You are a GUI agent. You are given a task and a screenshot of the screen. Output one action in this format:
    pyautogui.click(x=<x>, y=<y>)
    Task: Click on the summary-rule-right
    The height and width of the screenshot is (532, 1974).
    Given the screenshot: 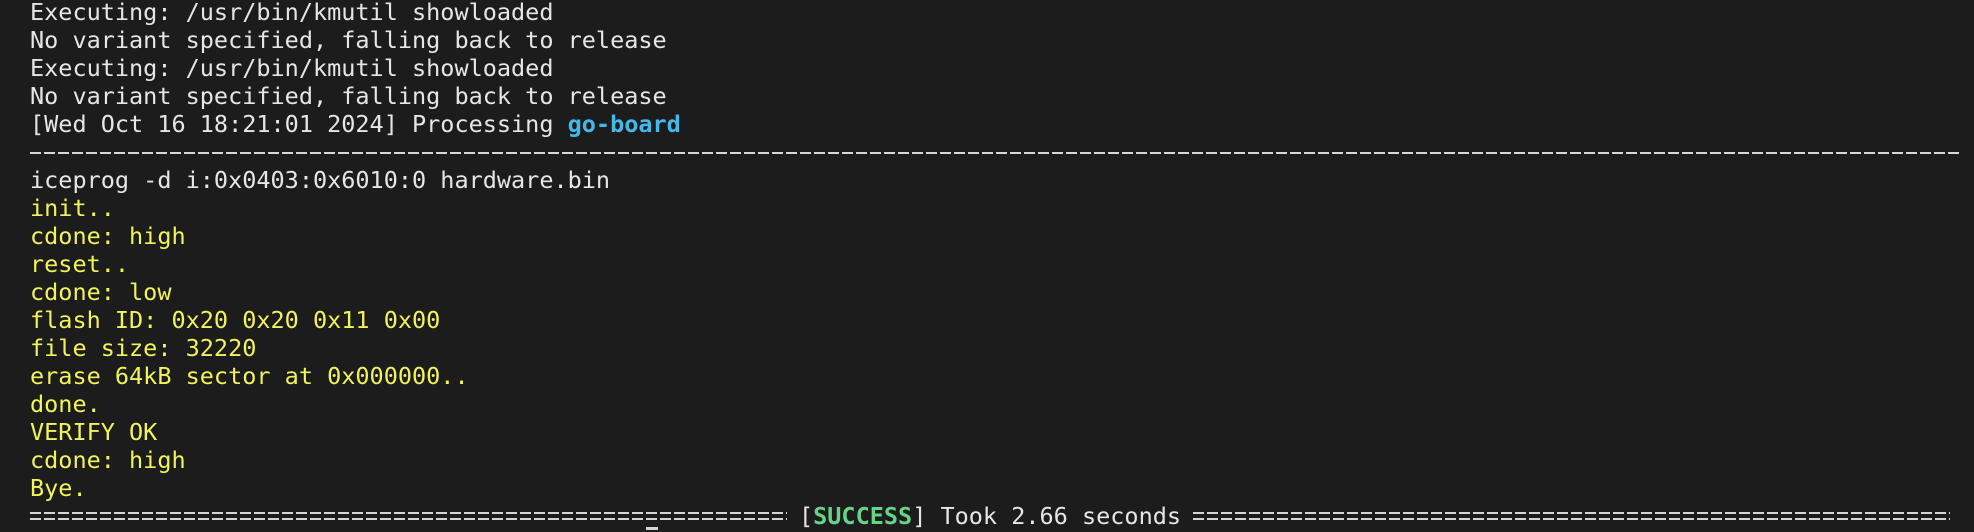 What is the action you would take?
    pyautogui.click(x=1571, y=516)
    